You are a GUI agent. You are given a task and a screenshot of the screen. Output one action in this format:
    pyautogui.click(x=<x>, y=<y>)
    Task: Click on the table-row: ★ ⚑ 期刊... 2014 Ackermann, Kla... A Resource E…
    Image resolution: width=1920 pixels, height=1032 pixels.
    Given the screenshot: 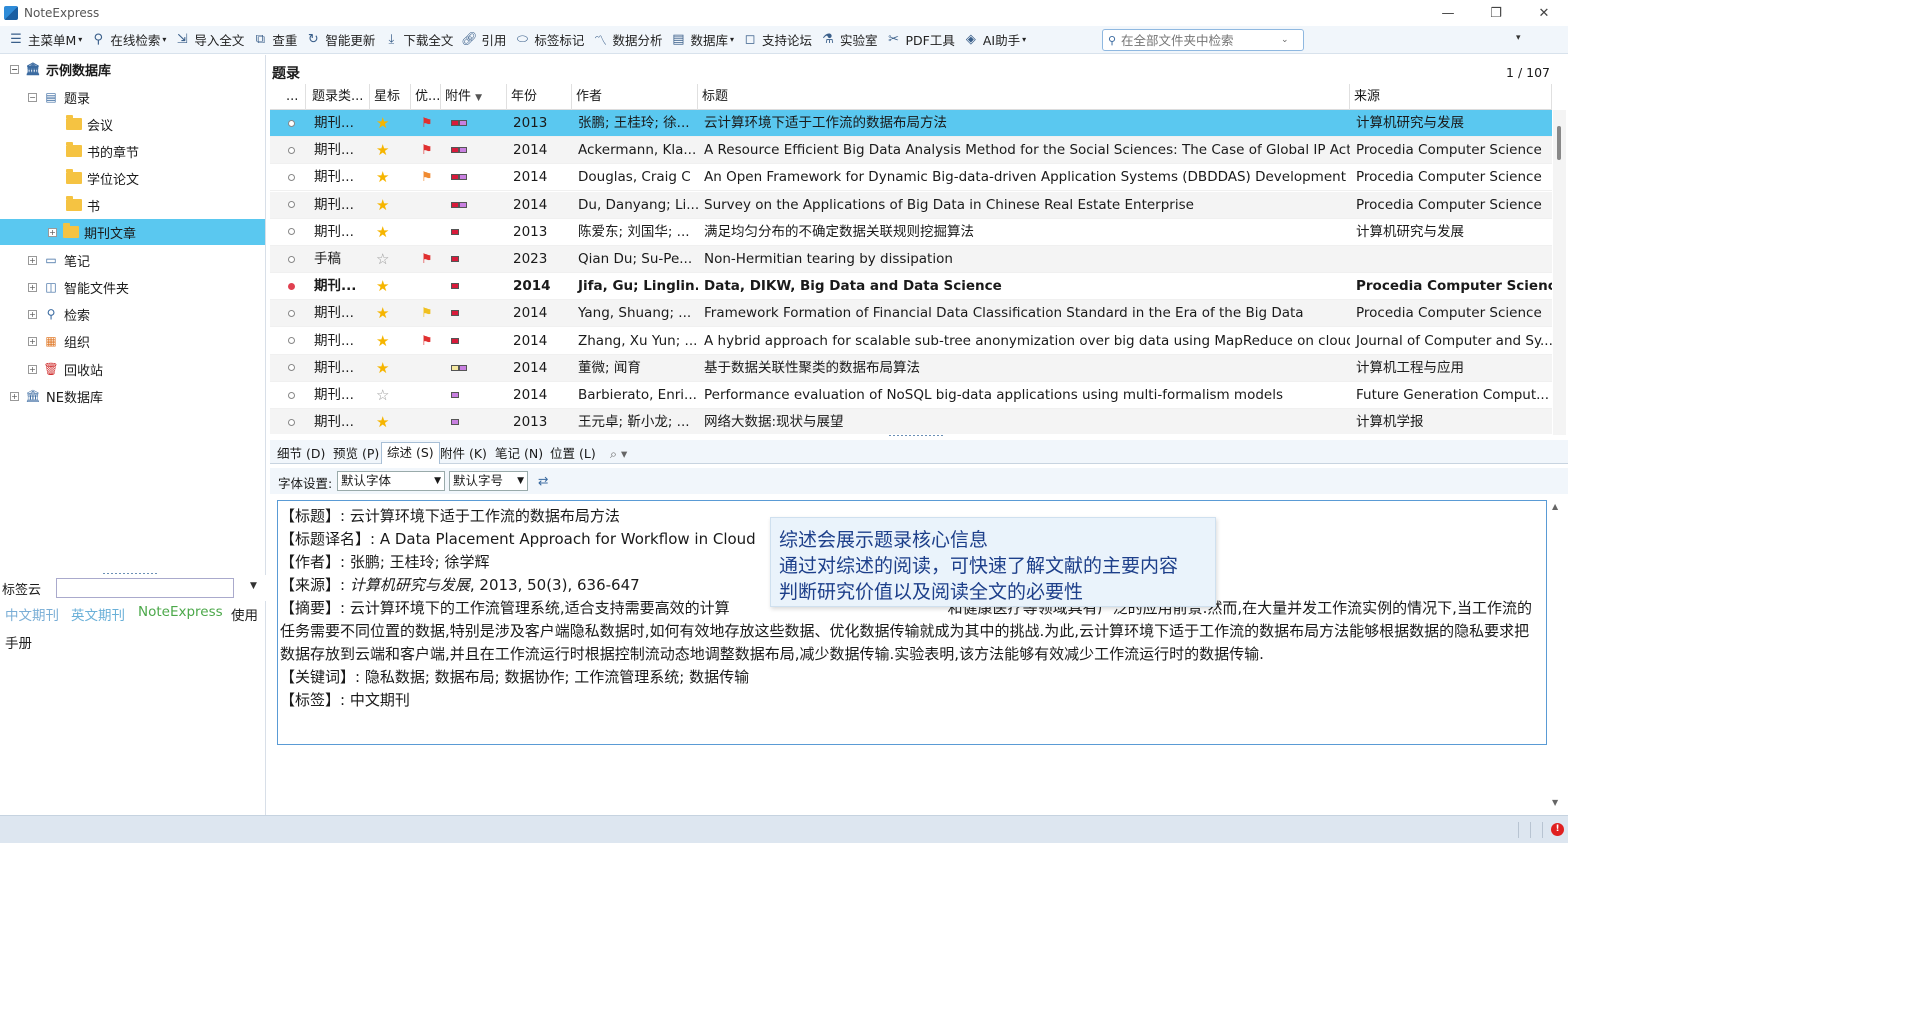 What is the action you would take?
    pyautogui.click(x=911, y=151)
    